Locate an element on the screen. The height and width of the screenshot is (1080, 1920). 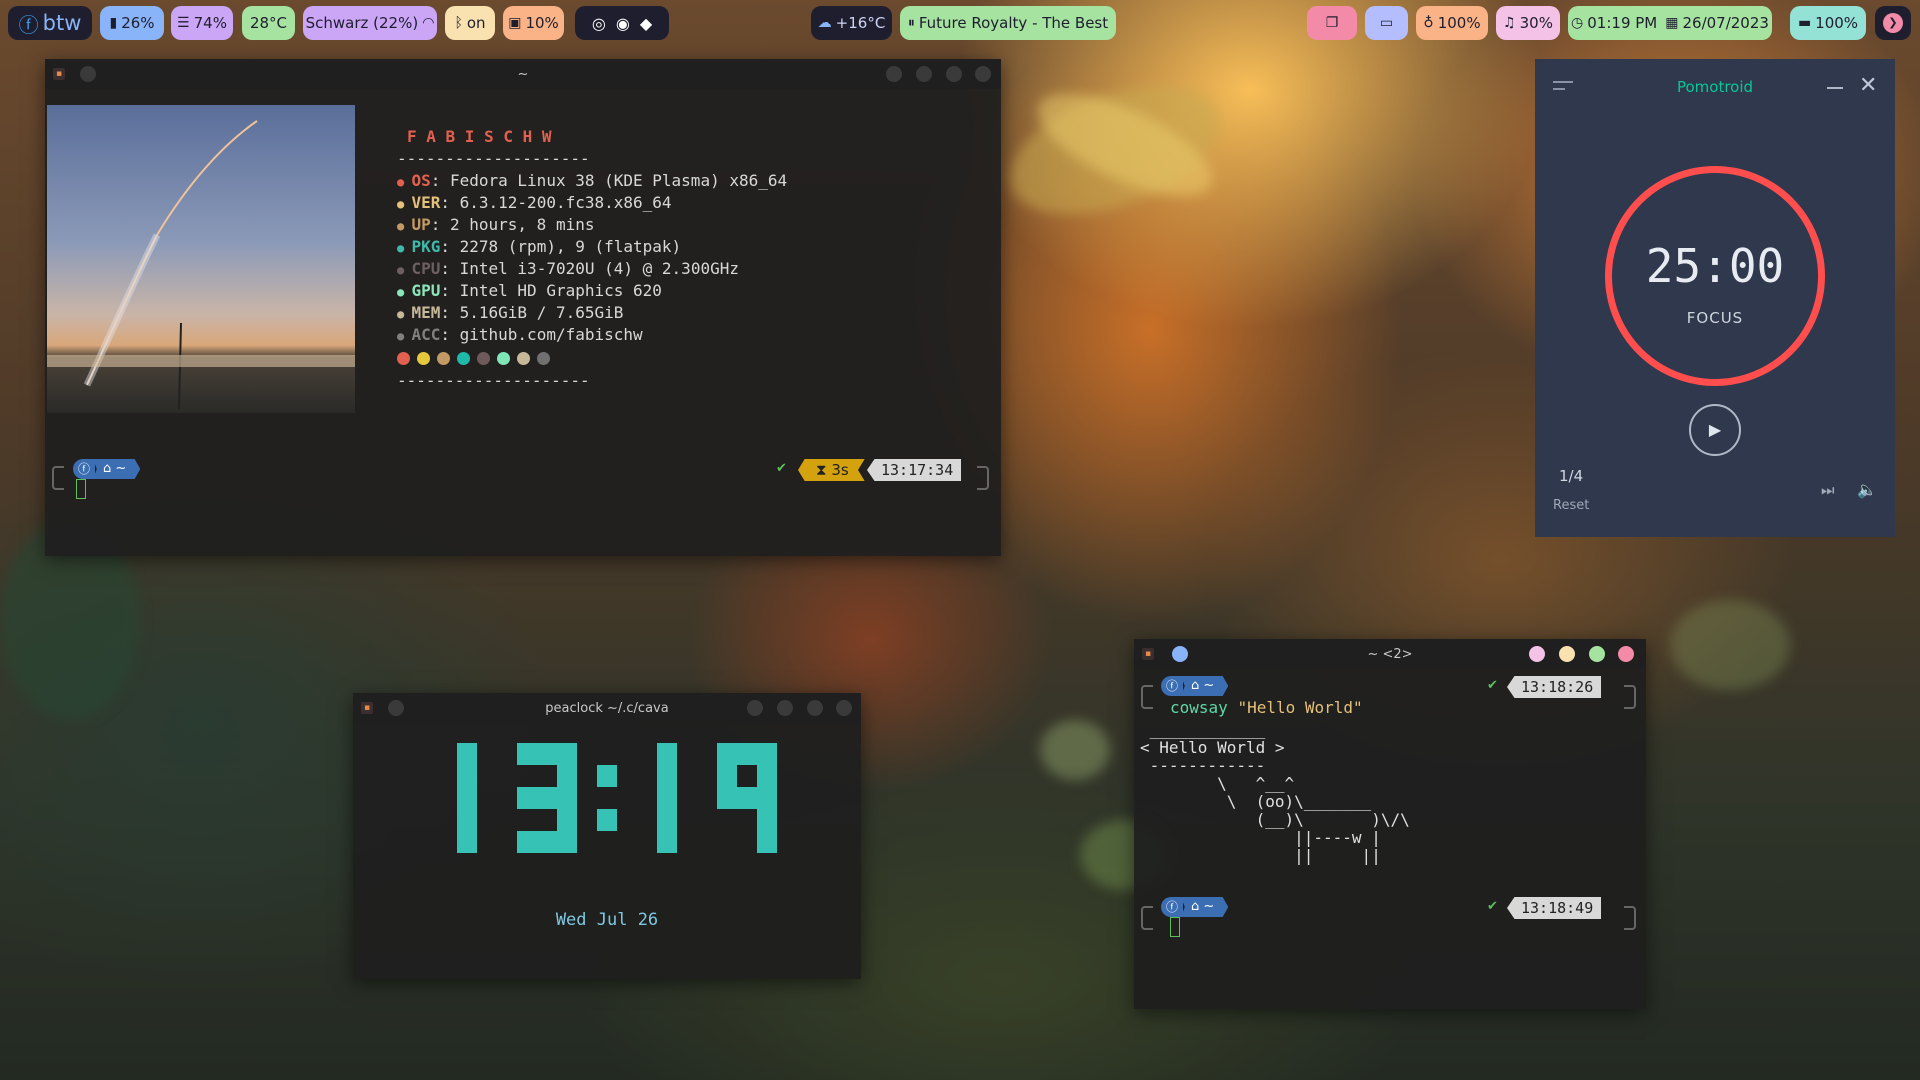
play-icon: ▶ is located at coordinates (1715, 429).